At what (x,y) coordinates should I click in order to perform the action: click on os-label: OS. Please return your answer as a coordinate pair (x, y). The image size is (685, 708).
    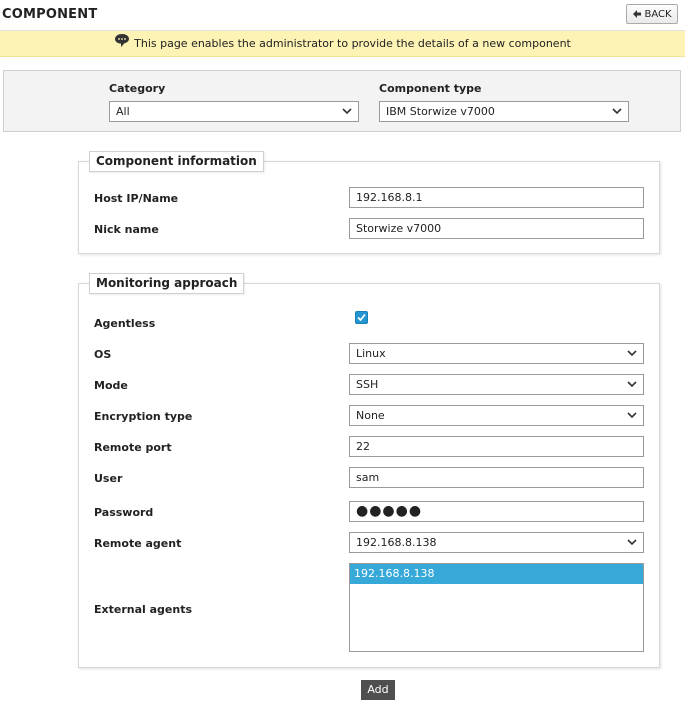
    Looking at the image, I should click on (103, 354).